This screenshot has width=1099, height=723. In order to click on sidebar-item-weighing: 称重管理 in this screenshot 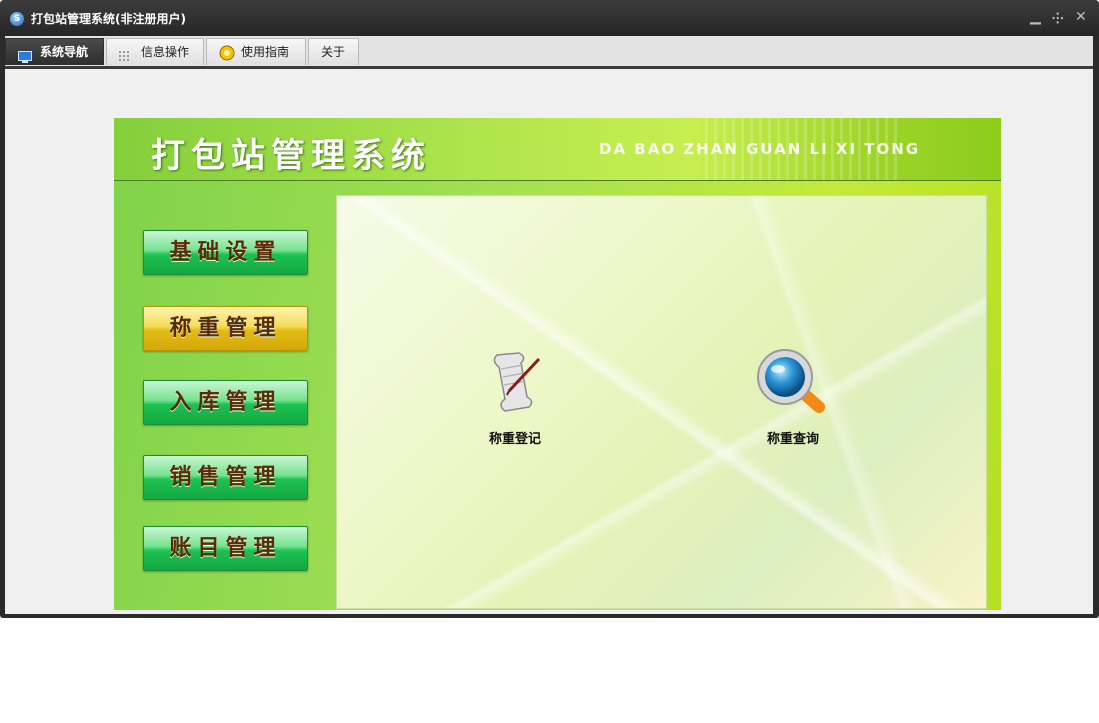, I will do `click(225, 328)`.